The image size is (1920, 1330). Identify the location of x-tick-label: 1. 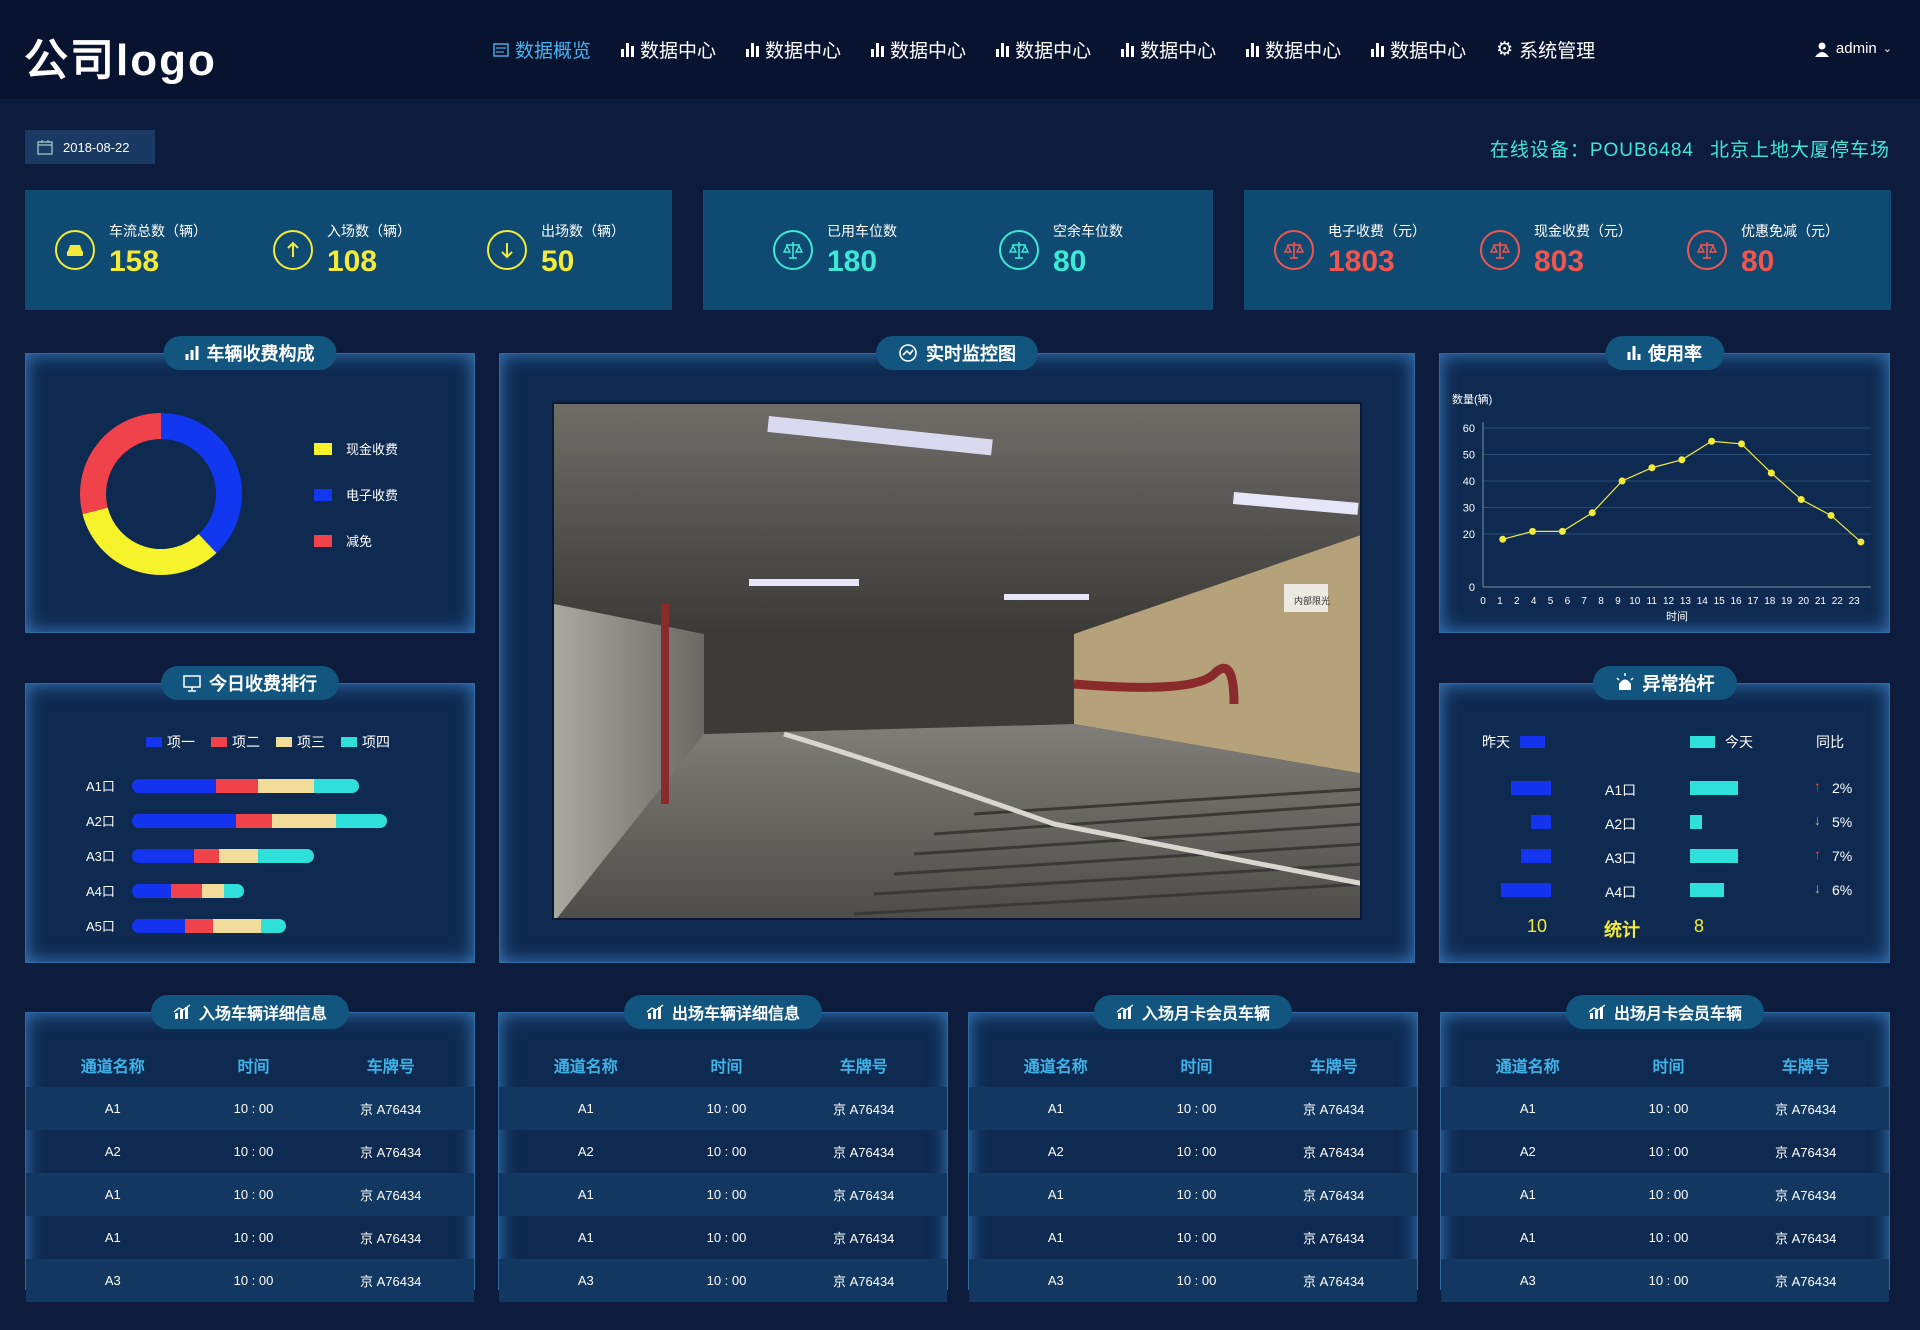
(1500, 601).